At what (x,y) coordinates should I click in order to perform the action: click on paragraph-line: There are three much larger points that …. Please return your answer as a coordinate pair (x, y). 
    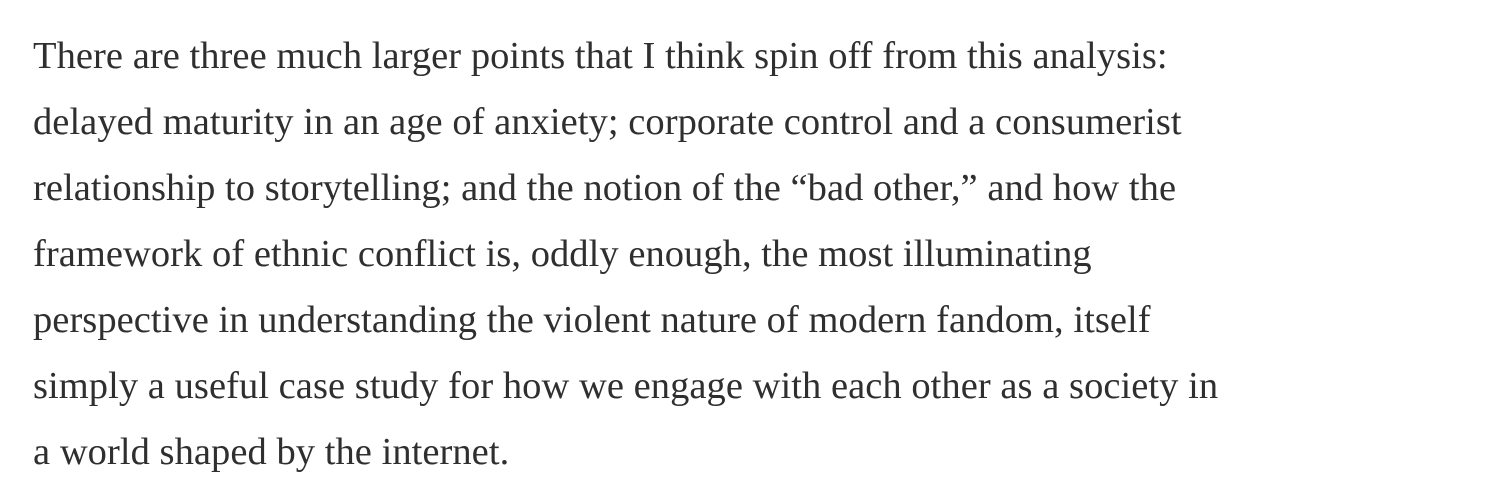
    Looking at the image, I should click on (600, 56).